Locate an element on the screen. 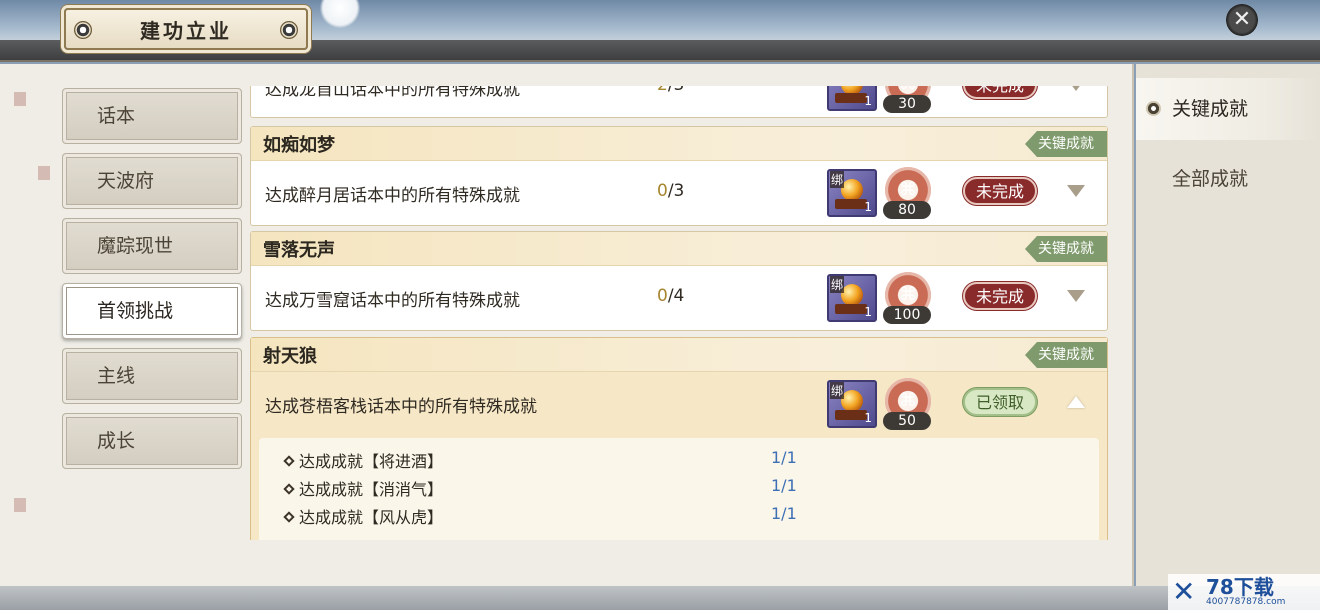 The width and height of the screenshot is (1320, 610). collapse-arrow-icon is located at coordinates (1076, 402).